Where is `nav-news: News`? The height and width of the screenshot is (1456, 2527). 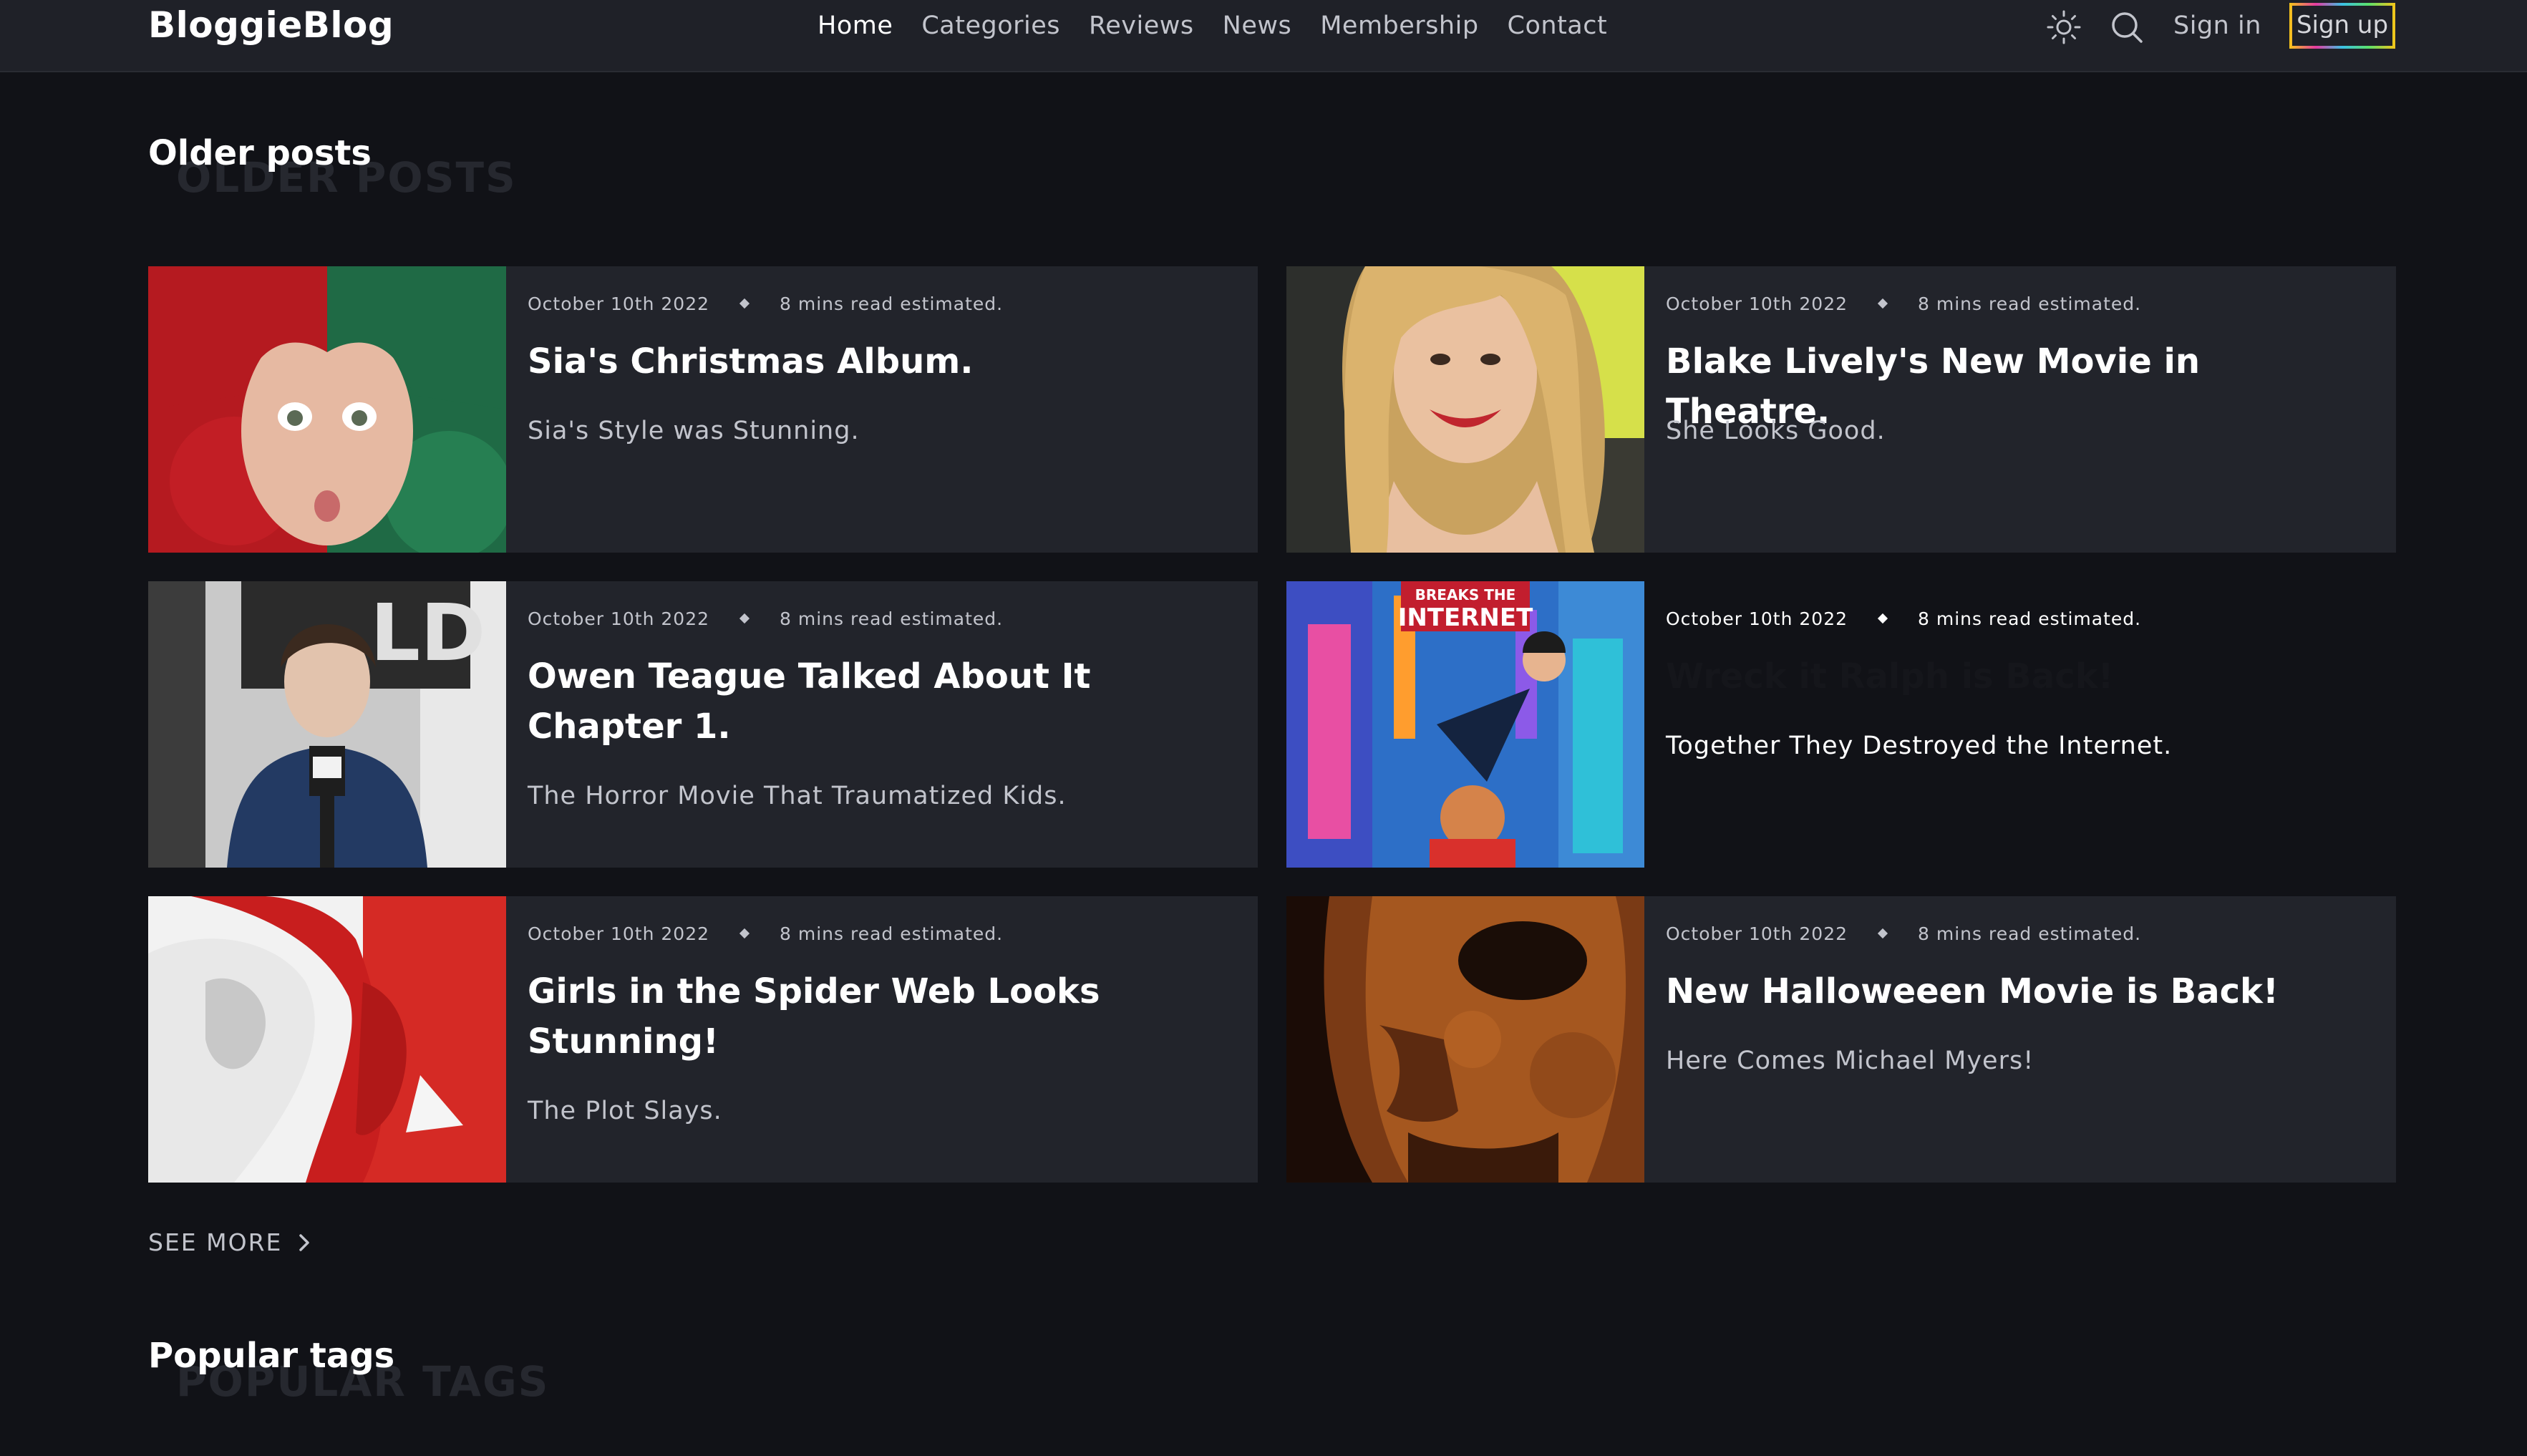
nav-news: News is located at coordinates (1258, 26).